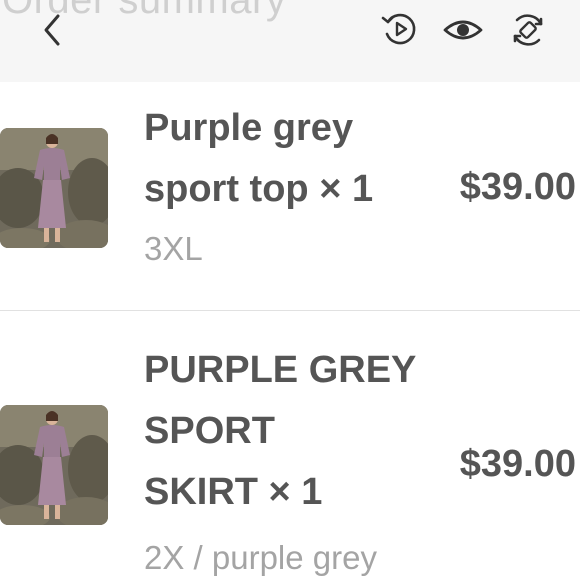 This screenshot has width=580, height=579. What do you see at coordinates (400, 30) in the screenshot?
I see `replay-icon` at bounding box center [400, 30].